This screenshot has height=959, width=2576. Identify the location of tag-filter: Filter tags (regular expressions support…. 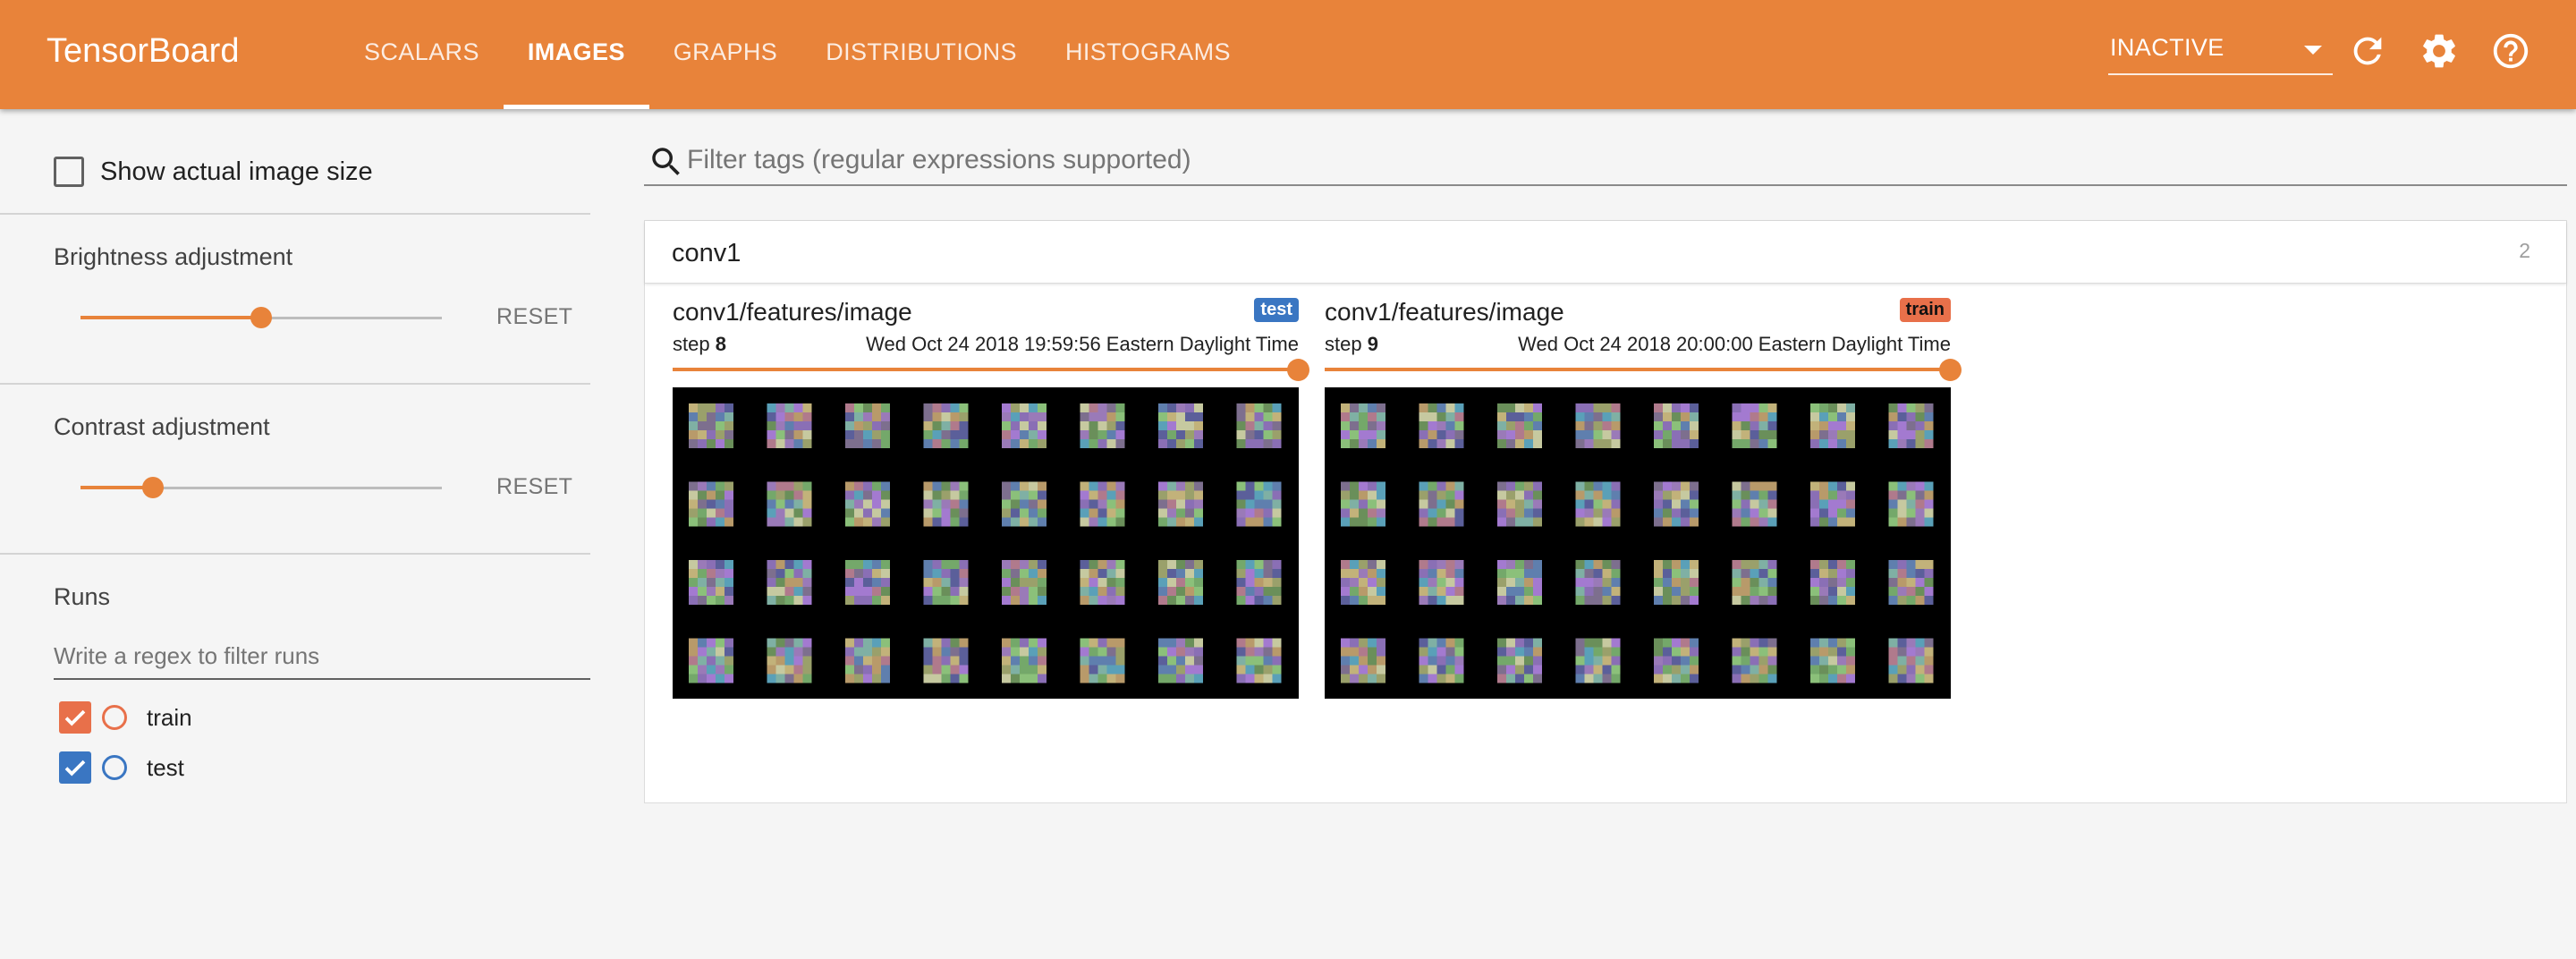
(1605, 163).